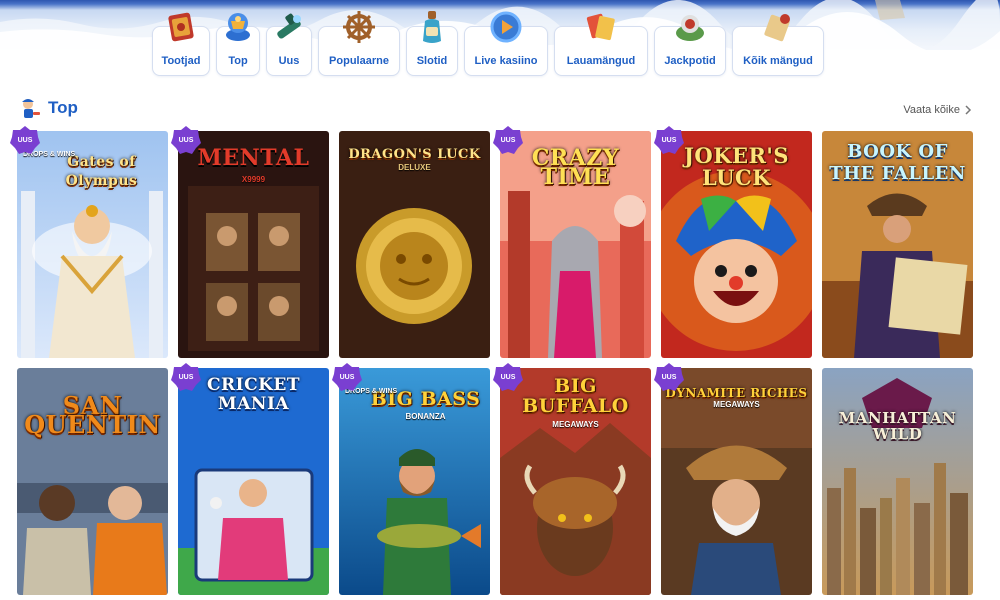 The image size is (1000, 600). Describe the element at coordinates (181, 61) in the screenshot. I see `category-label: Tootjad` at that location.